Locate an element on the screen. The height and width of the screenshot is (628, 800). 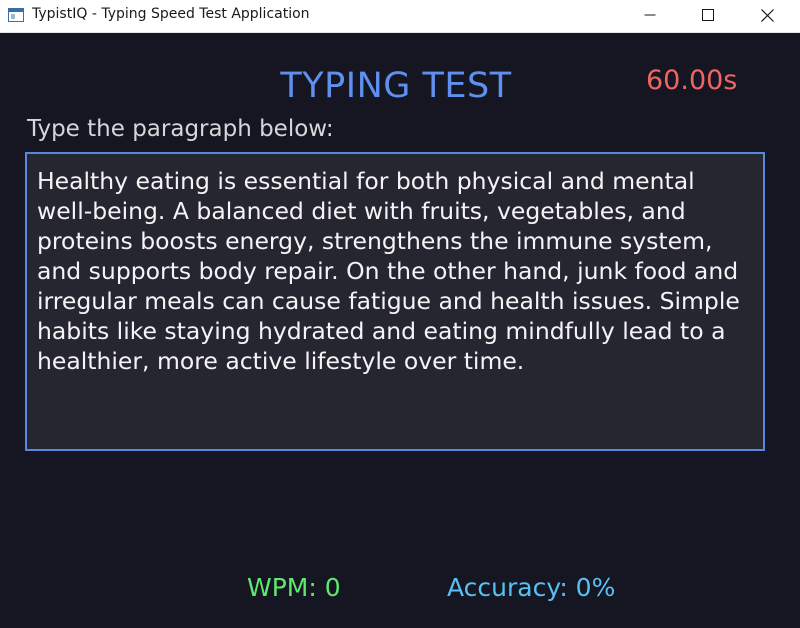
wpm-stat: WPM: 0 is located at coordinates (294, 587).